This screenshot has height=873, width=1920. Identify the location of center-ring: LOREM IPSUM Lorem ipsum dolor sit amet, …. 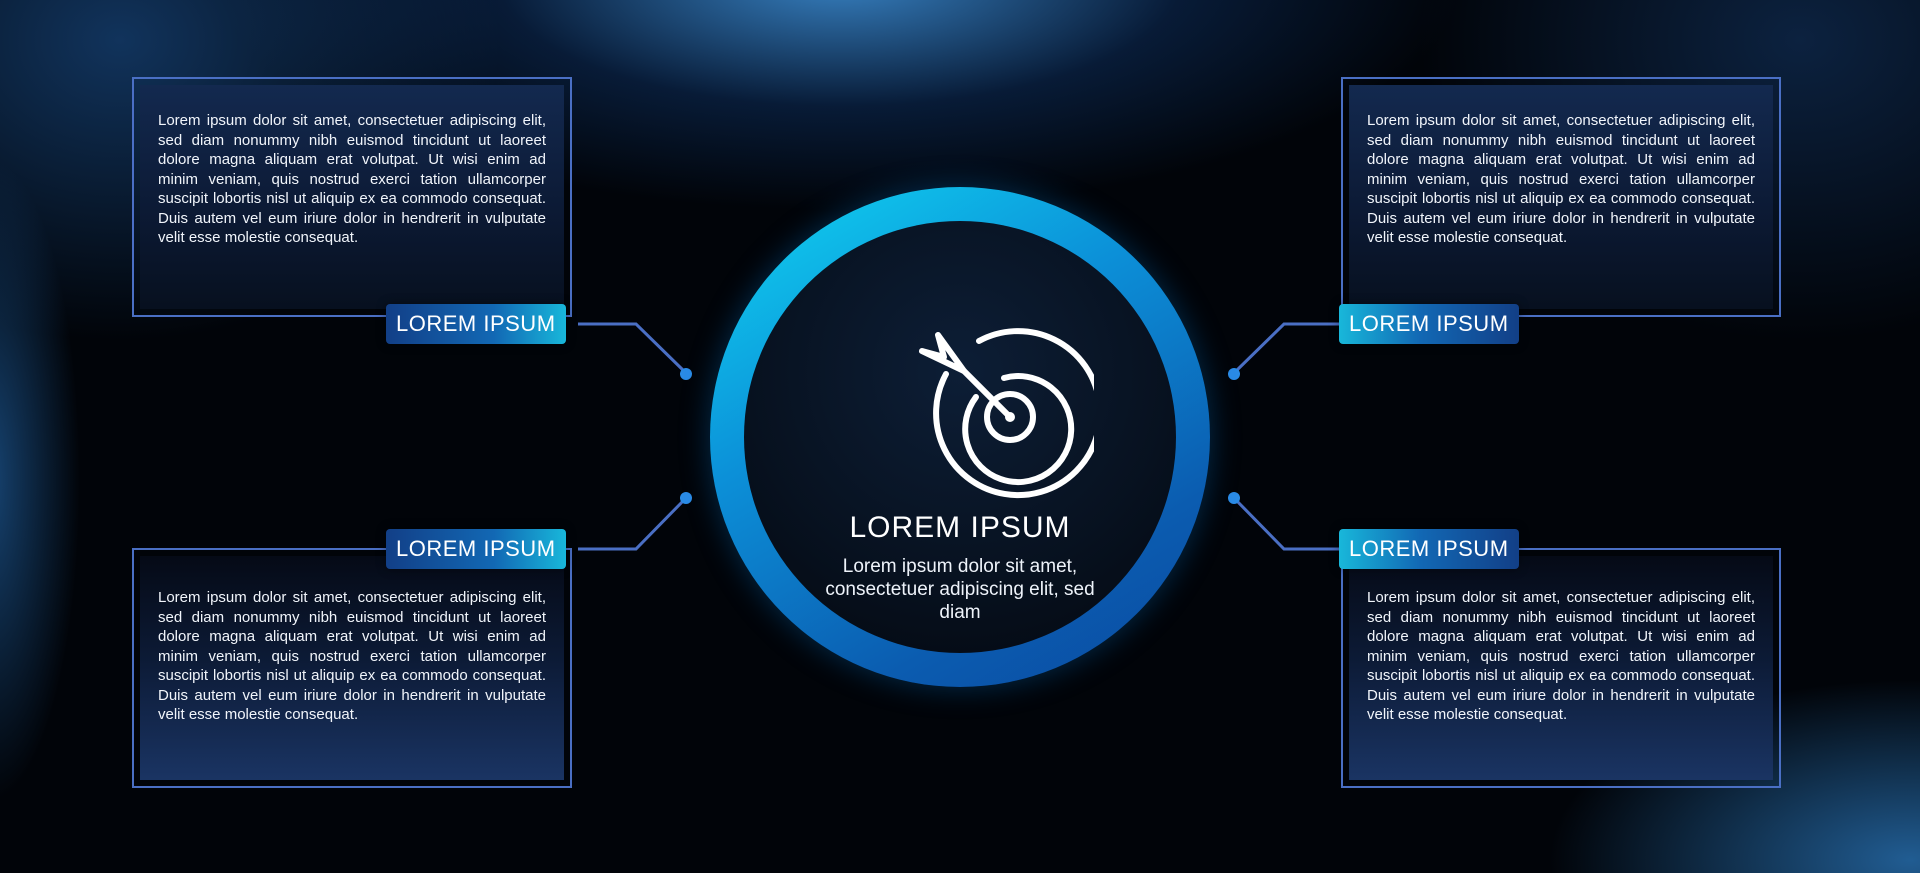
(960, 437).